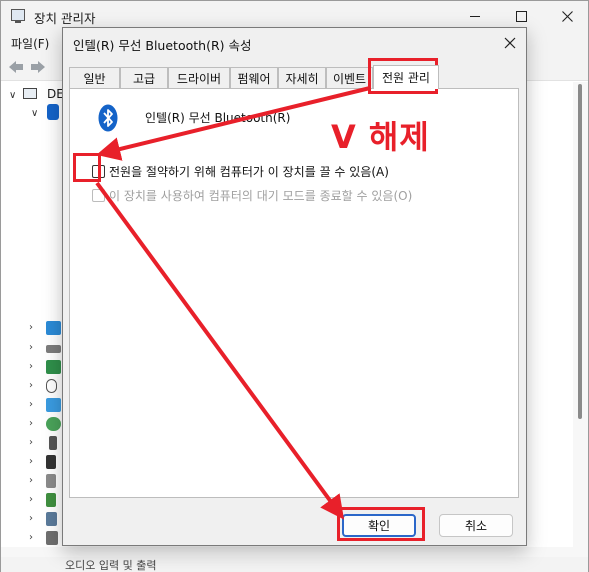 This screenshot has height=572, width=589. I want to click on allow-wake-checkbox, so click(98, 195).